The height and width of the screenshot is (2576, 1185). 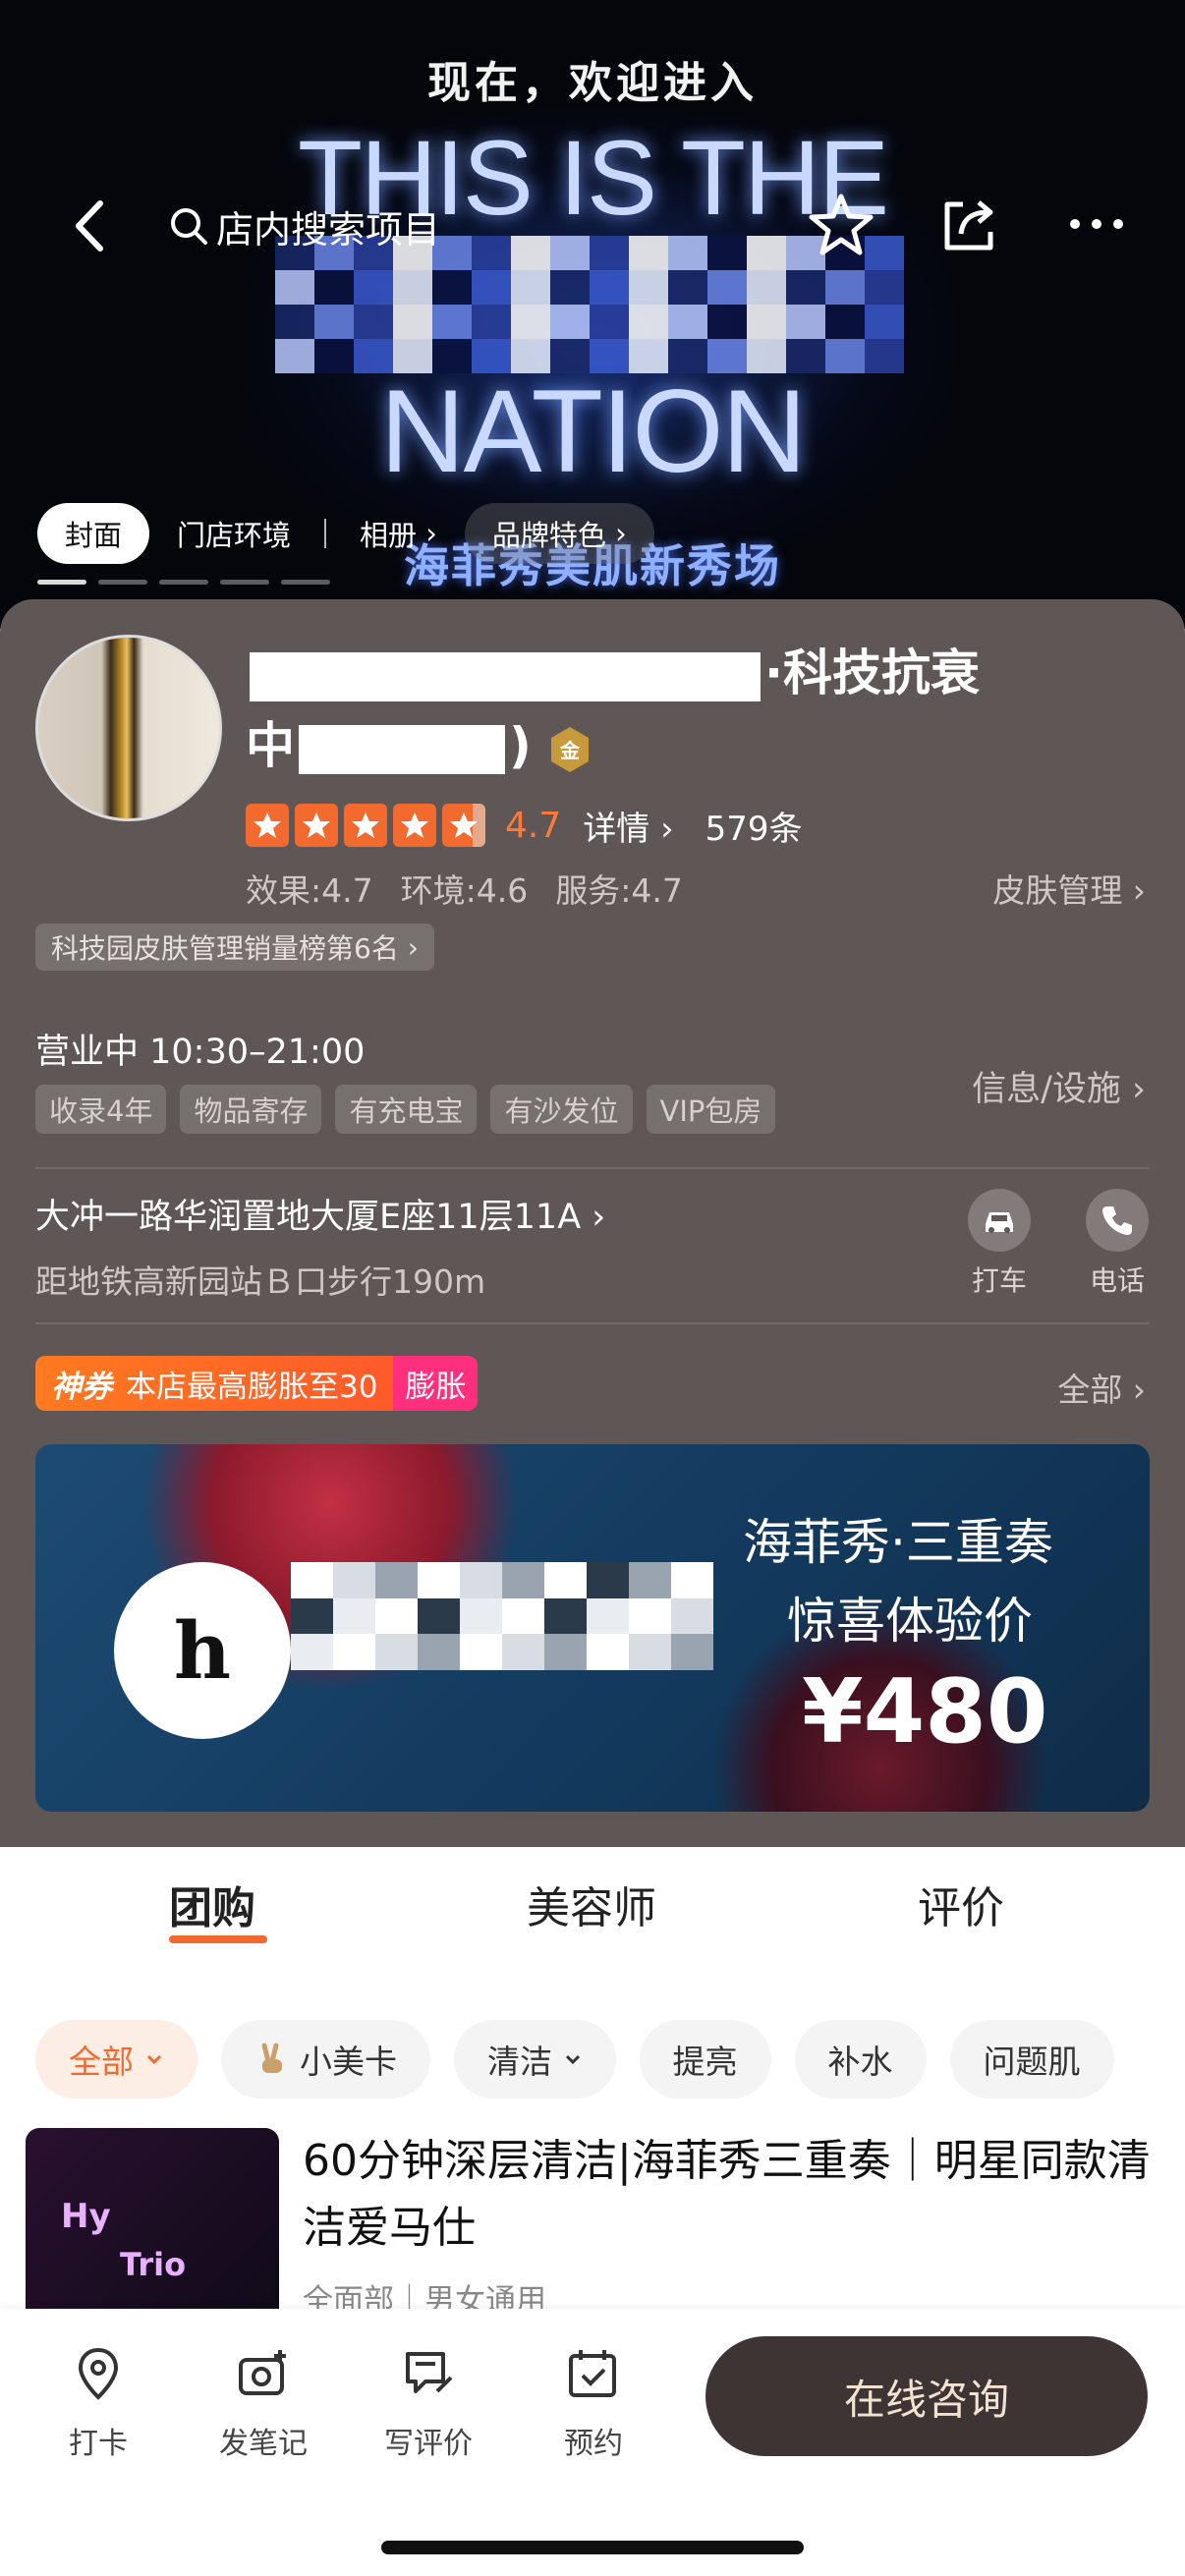 What do you see at coordinates (82, 1387) in the screenshot?
I see `coupon-brand: 神券` at bounding box center [82, 1387].